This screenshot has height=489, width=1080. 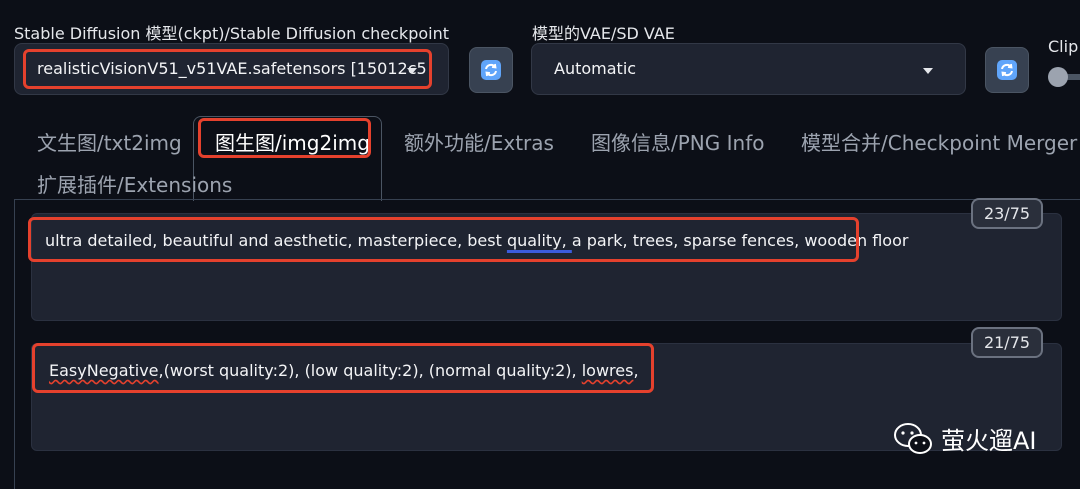 I want to click on tab-checkpoint-merger: 模型合并/Checkpoint Merger, so click(x=939, y=141).